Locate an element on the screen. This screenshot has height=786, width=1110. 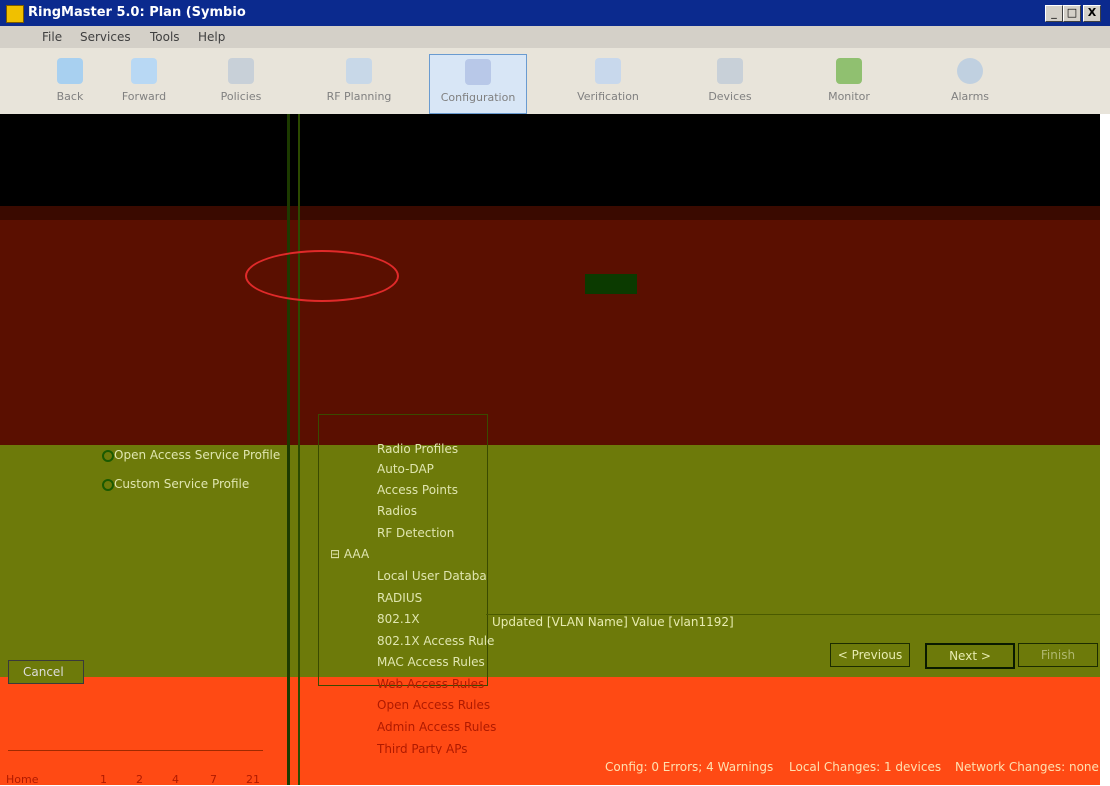
config-status: Config: 0 Errors; 4 Warnings is located at coordinates (689, 767).